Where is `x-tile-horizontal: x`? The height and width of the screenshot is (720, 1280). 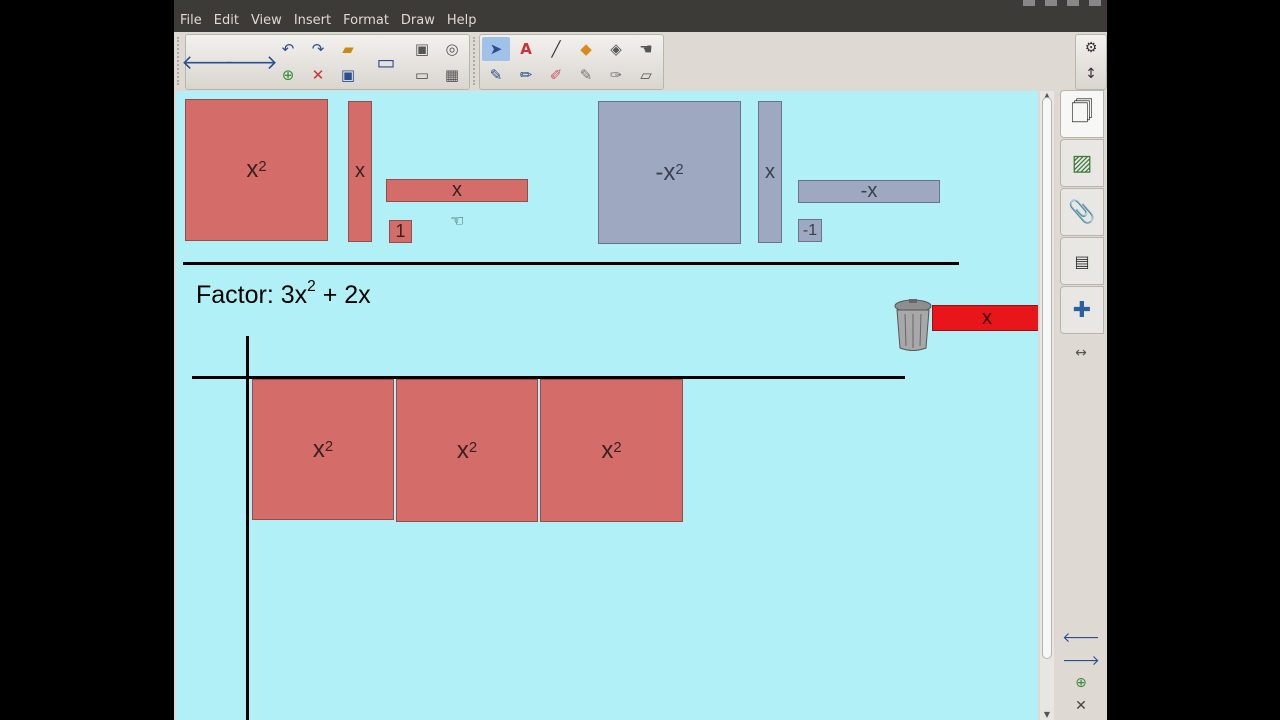
x-tile-horizontal: x is located at coordinates (457, 190).